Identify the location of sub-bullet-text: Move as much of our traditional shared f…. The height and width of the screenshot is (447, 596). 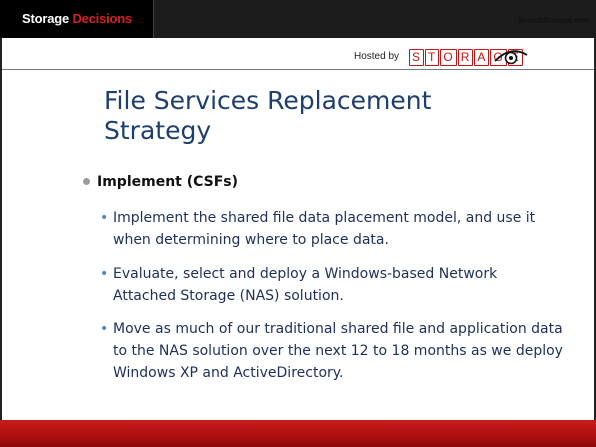
(338, 351).